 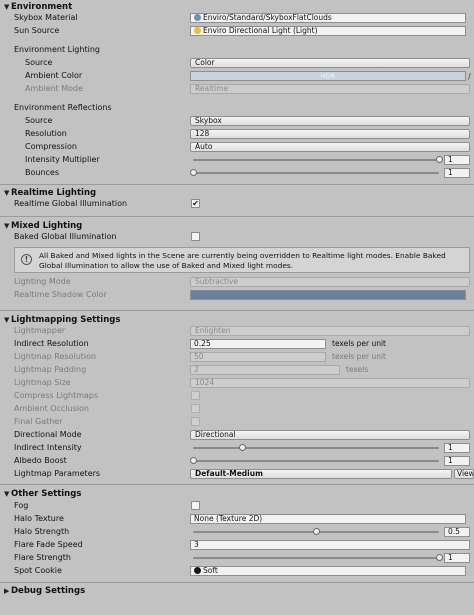 What do you see at coordinates (38, 421) in the screenshot?
I see `final-gather-label: Final Gather` at bounding box center [38, 421].